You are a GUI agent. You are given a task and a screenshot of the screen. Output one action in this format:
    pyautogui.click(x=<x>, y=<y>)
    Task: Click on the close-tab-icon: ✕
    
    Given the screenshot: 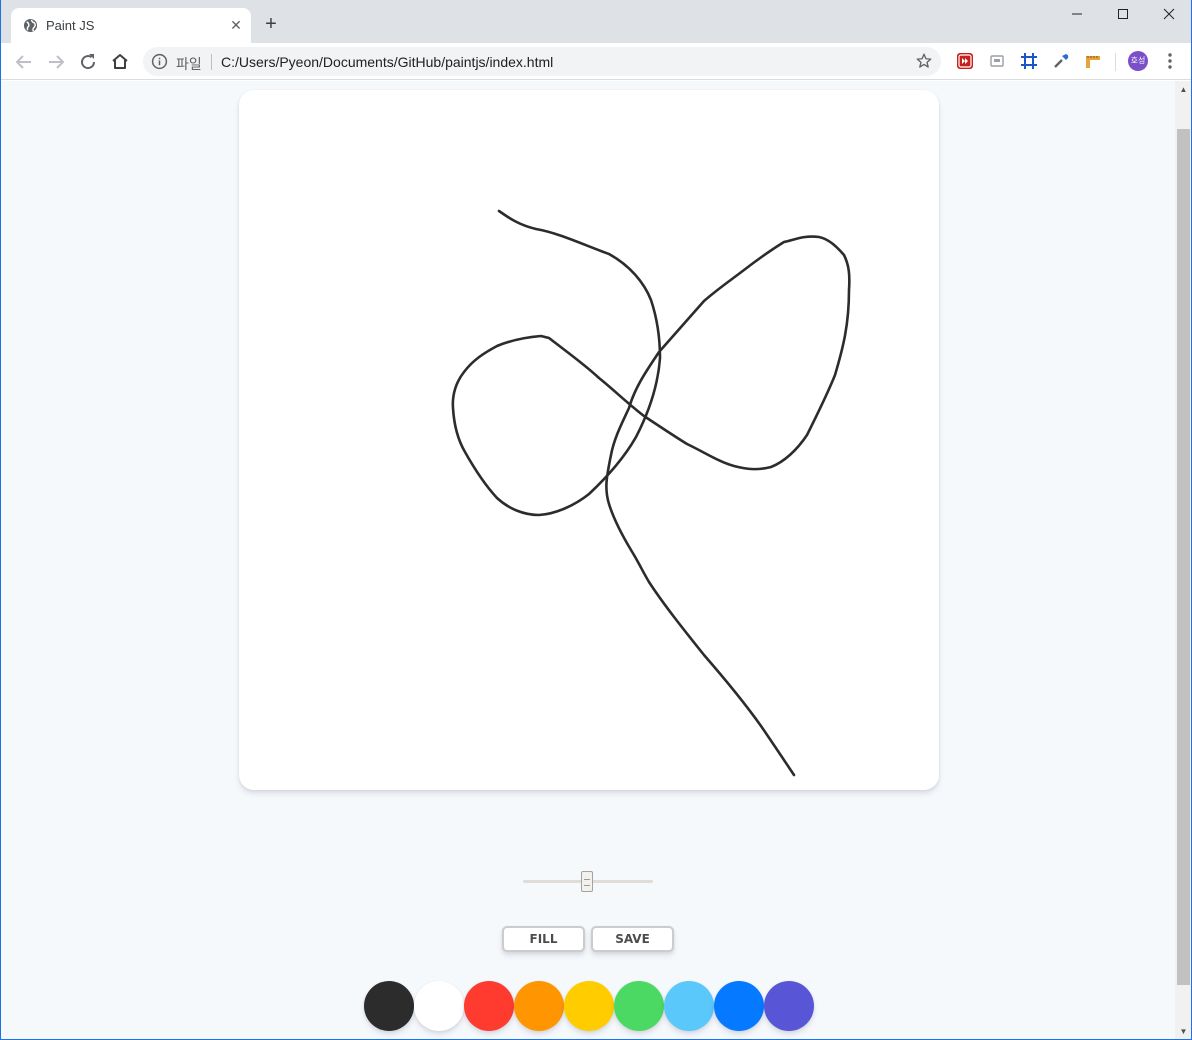 What is the action you would take?
    pyautogui.click(x=236, y=25)
    